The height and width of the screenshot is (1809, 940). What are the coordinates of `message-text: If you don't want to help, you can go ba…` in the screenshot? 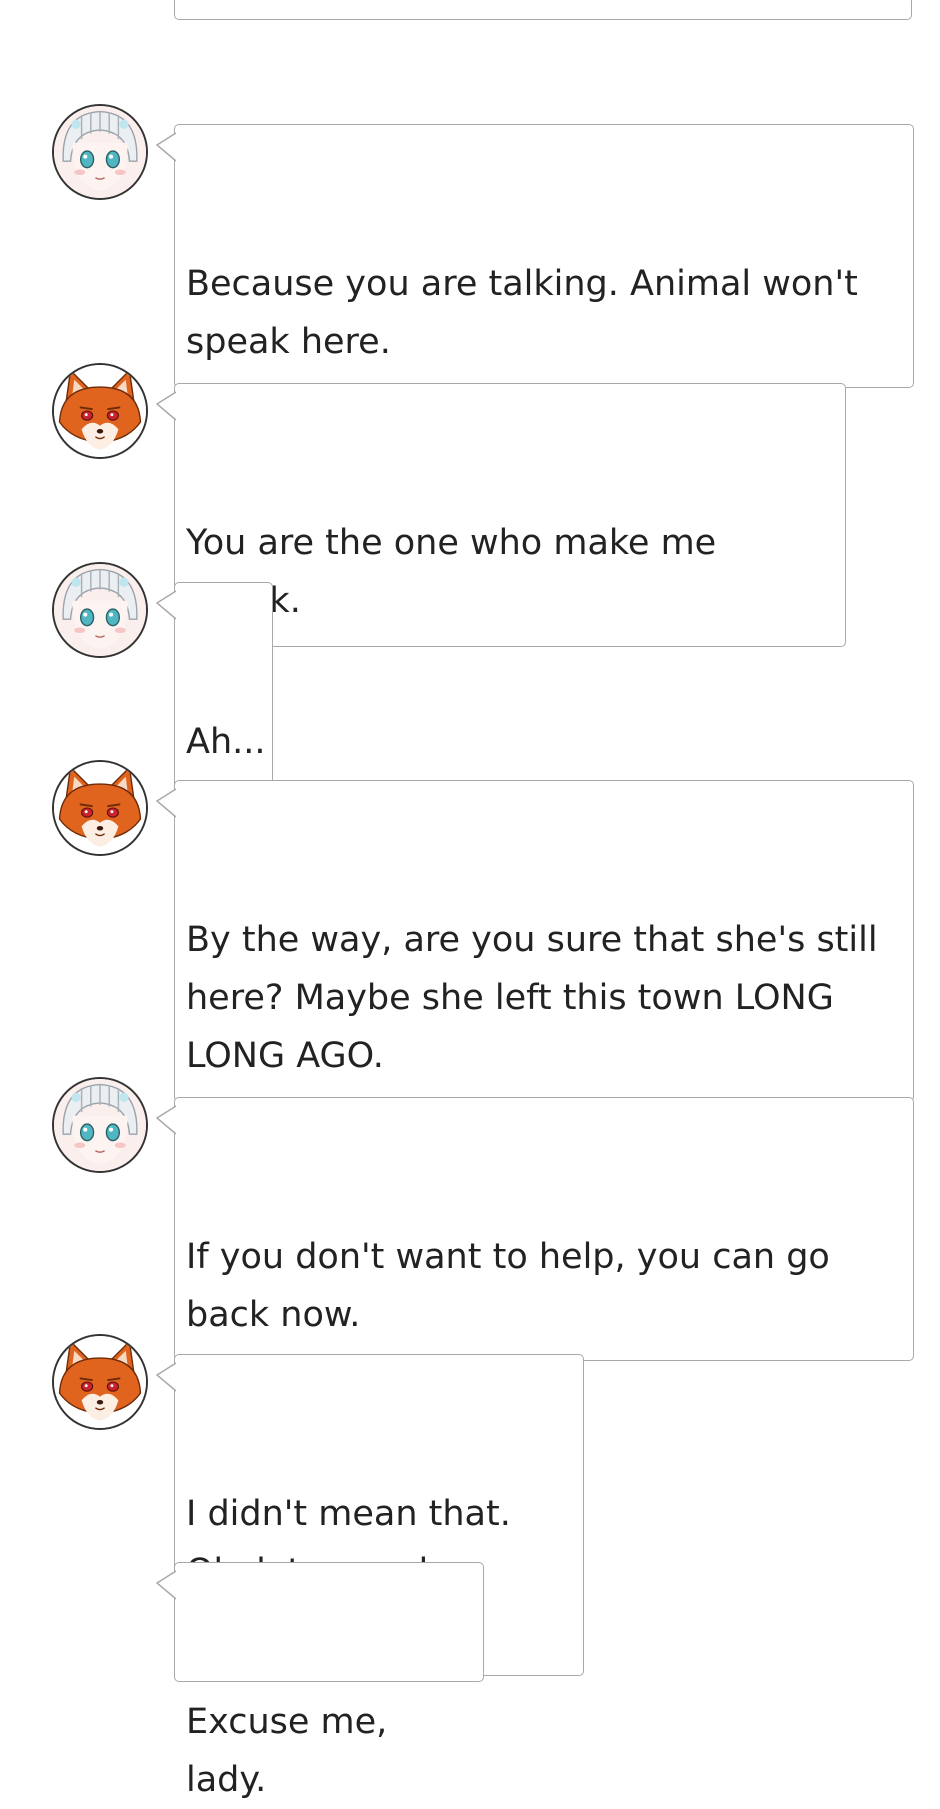 It's located at (508, 1286).